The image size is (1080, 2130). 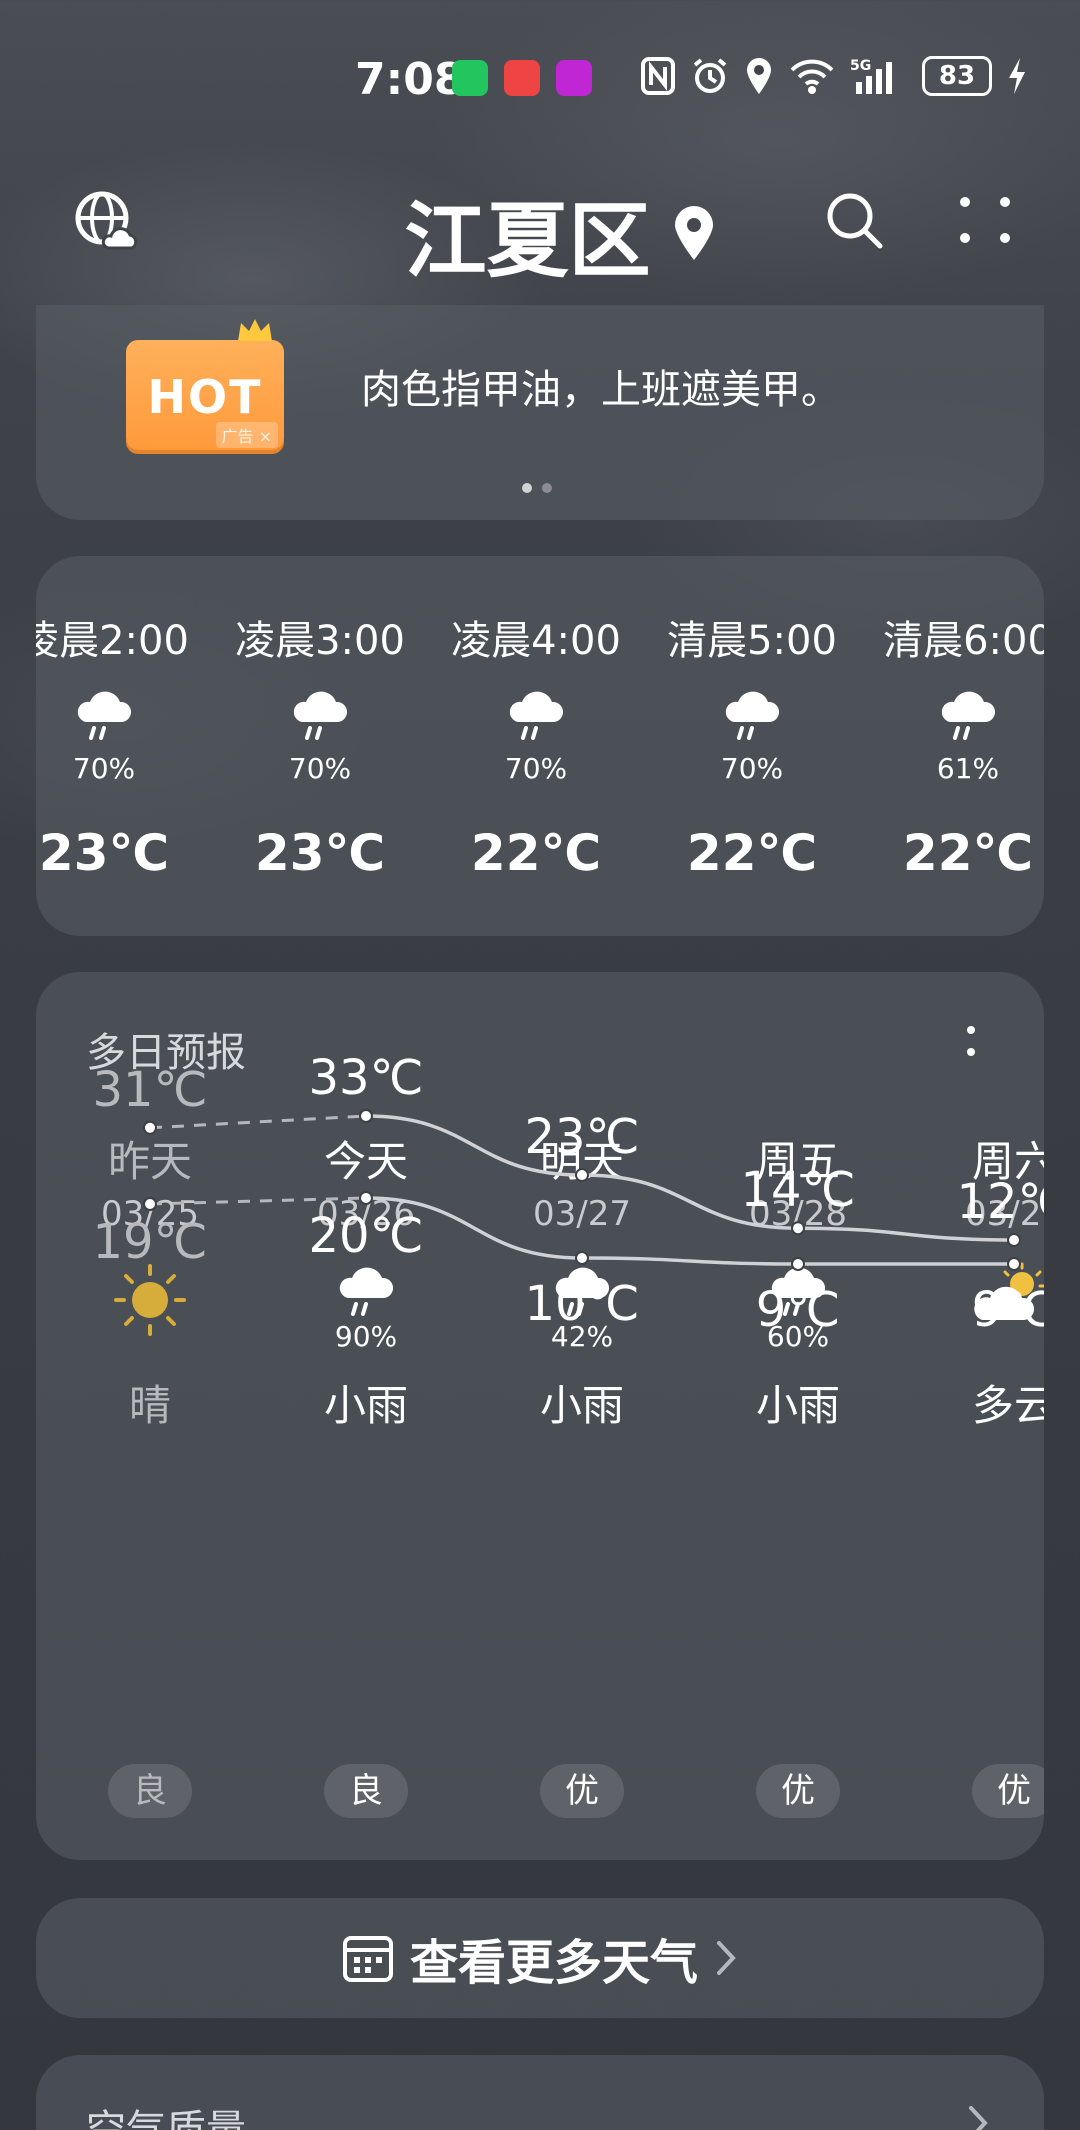 What do you see at coordinates (658, 76) in the screenshot?
I see `nfc-icon` at bounding box center [658, 76].